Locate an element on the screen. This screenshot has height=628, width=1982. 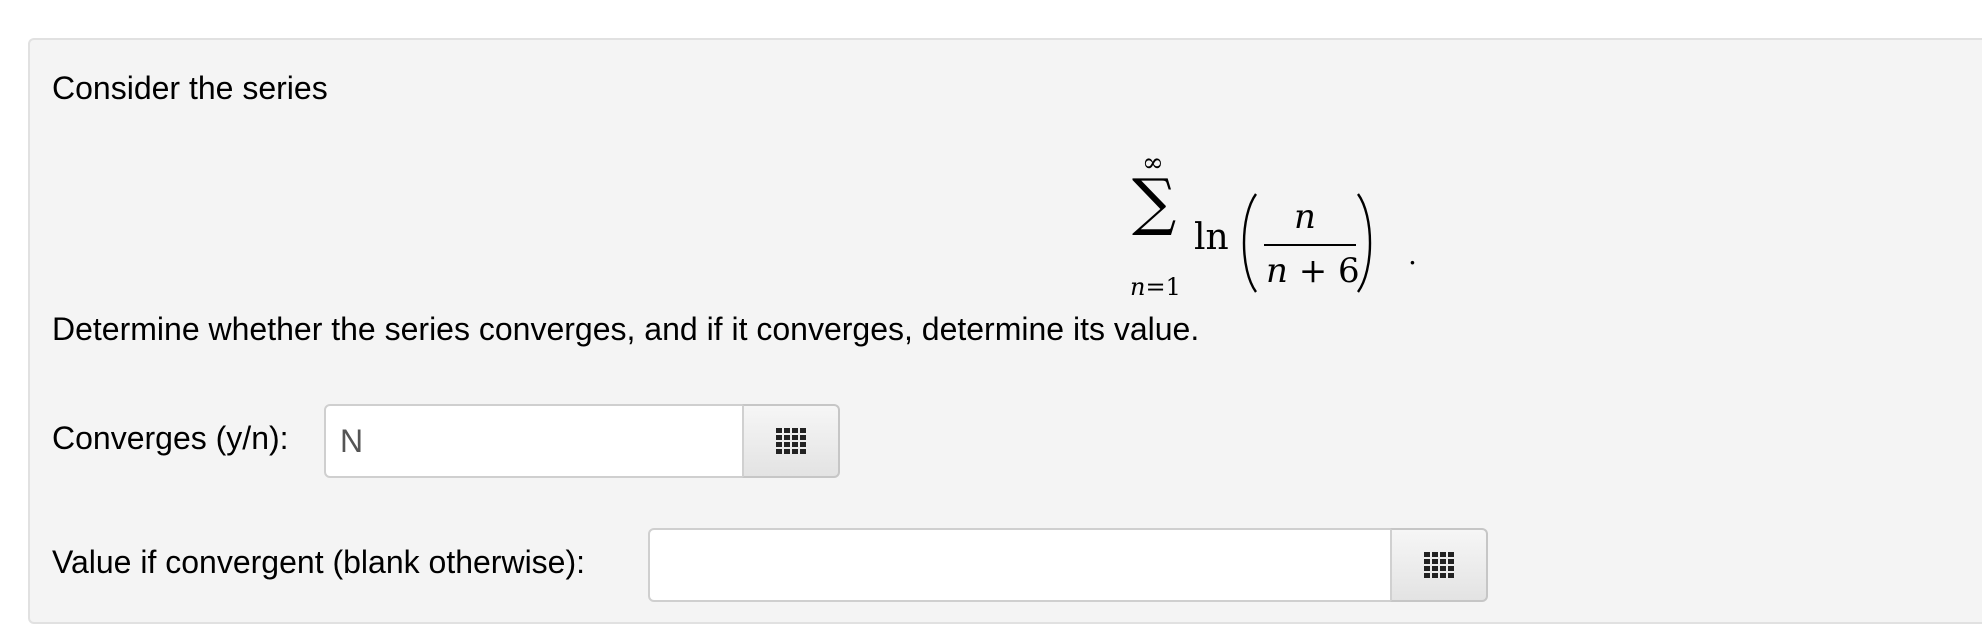
fraction-numerator: n is located at coordinates (1305, 217).